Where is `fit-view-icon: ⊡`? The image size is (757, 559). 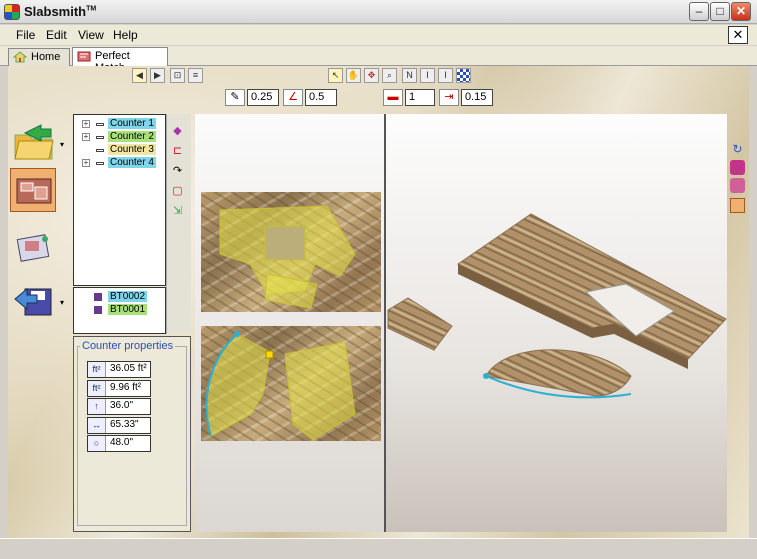 fit-view-icon: ⊡ is located at coordinates (177, 75).